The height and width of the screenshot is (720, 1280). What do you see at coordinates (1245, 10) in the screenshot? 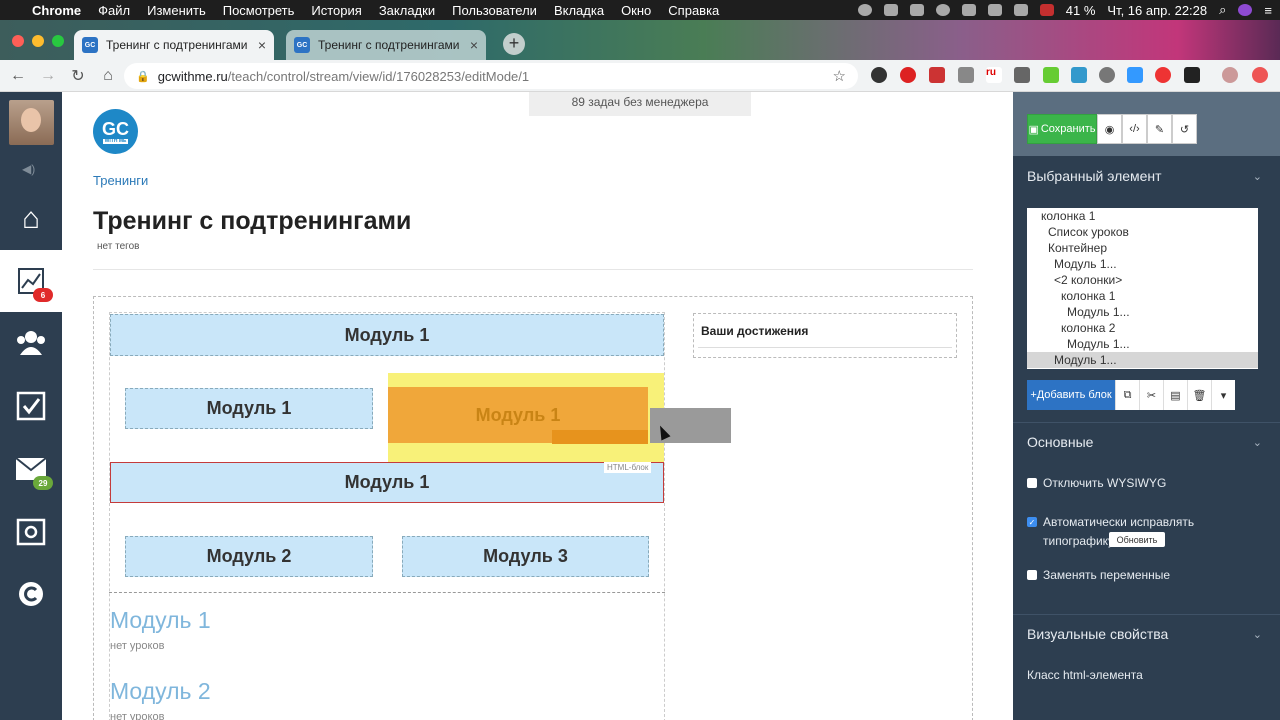
I see `siri-icon` at bounding box center [1245, 10].